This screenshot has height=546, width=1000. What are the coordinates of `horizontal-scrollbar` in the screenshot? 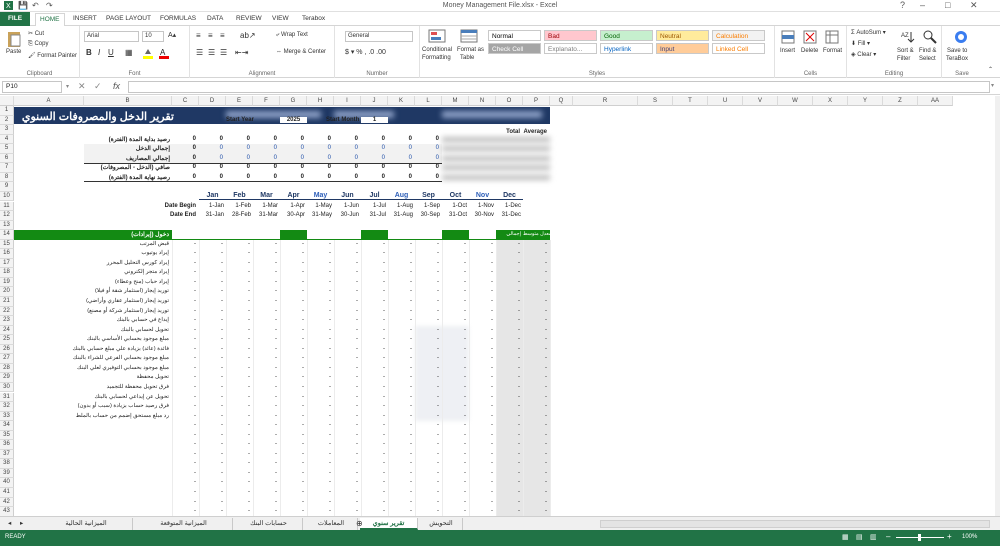 It's located at (795, 524).